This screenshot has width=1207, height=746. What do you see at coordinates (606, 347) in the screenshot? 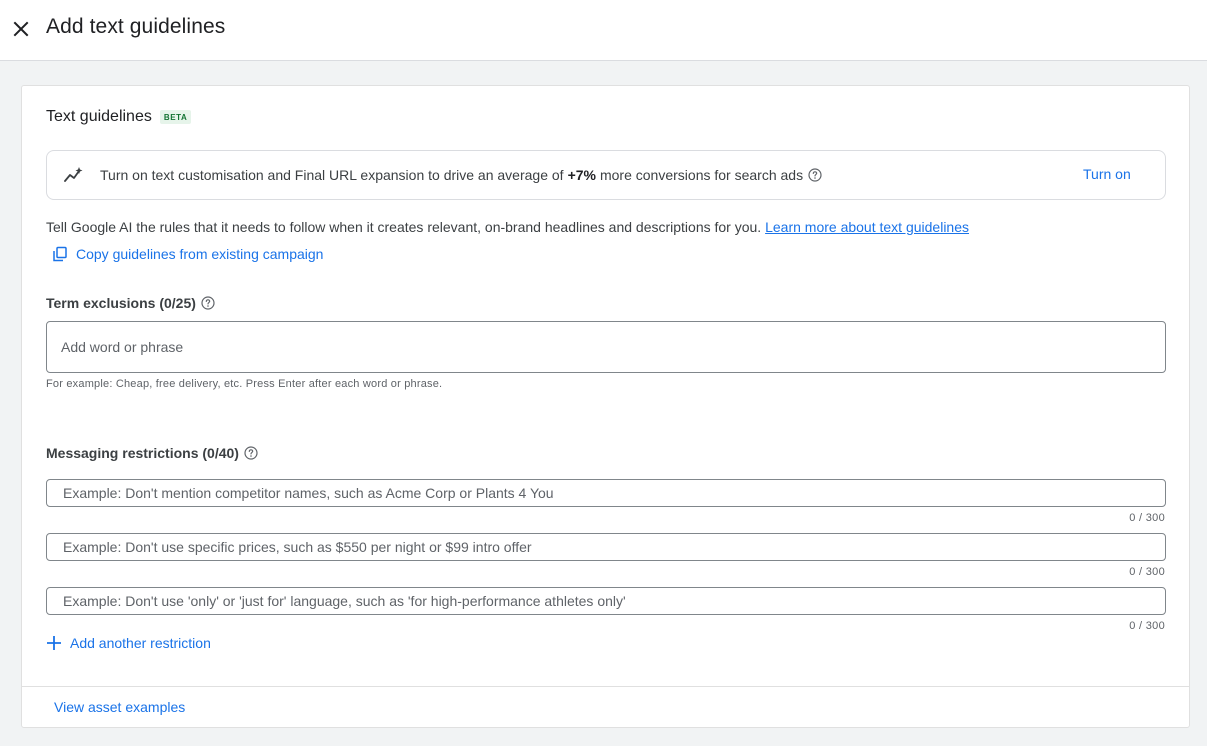
I see `term-exclusions-input` at bounding box center [606, 347].